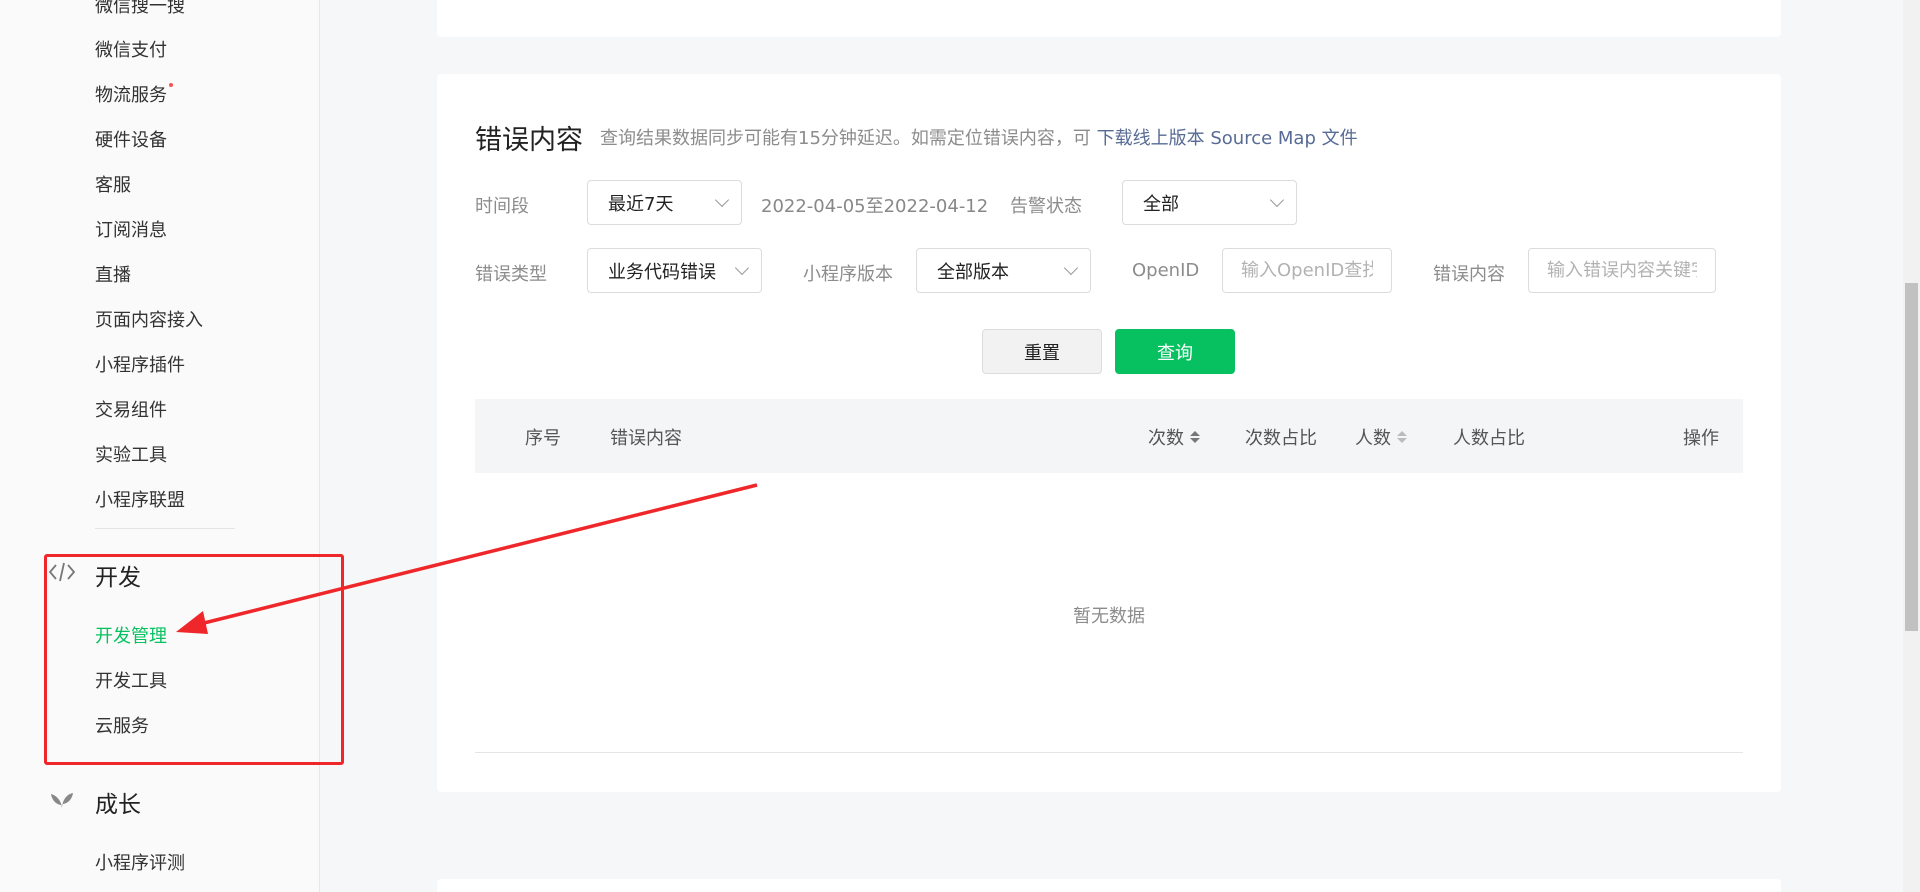  Describe the element at coordinates (973, 272) in the screenshot. I see `version-value: 全部版本` at that location.